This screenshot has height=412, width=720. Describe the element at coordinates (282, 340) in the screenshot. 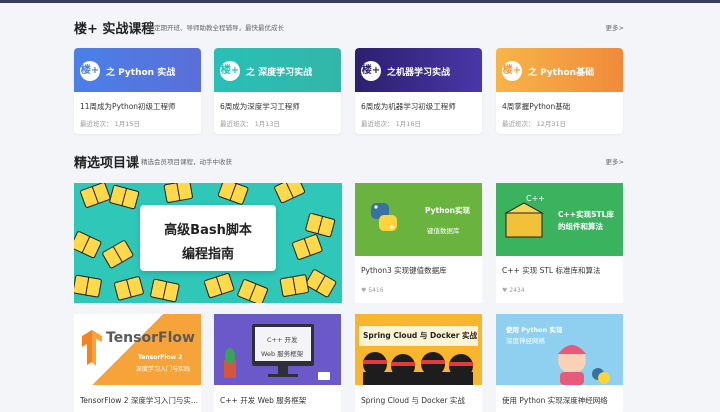

I see `project-image-title: C++ 开发` at that location.